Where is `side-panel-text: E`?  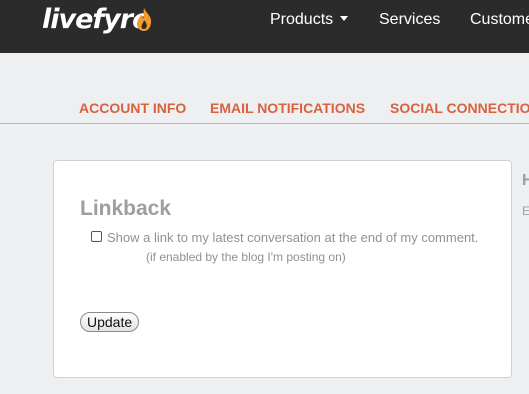
side-panel-text: E is located at coordinates (525, 211).